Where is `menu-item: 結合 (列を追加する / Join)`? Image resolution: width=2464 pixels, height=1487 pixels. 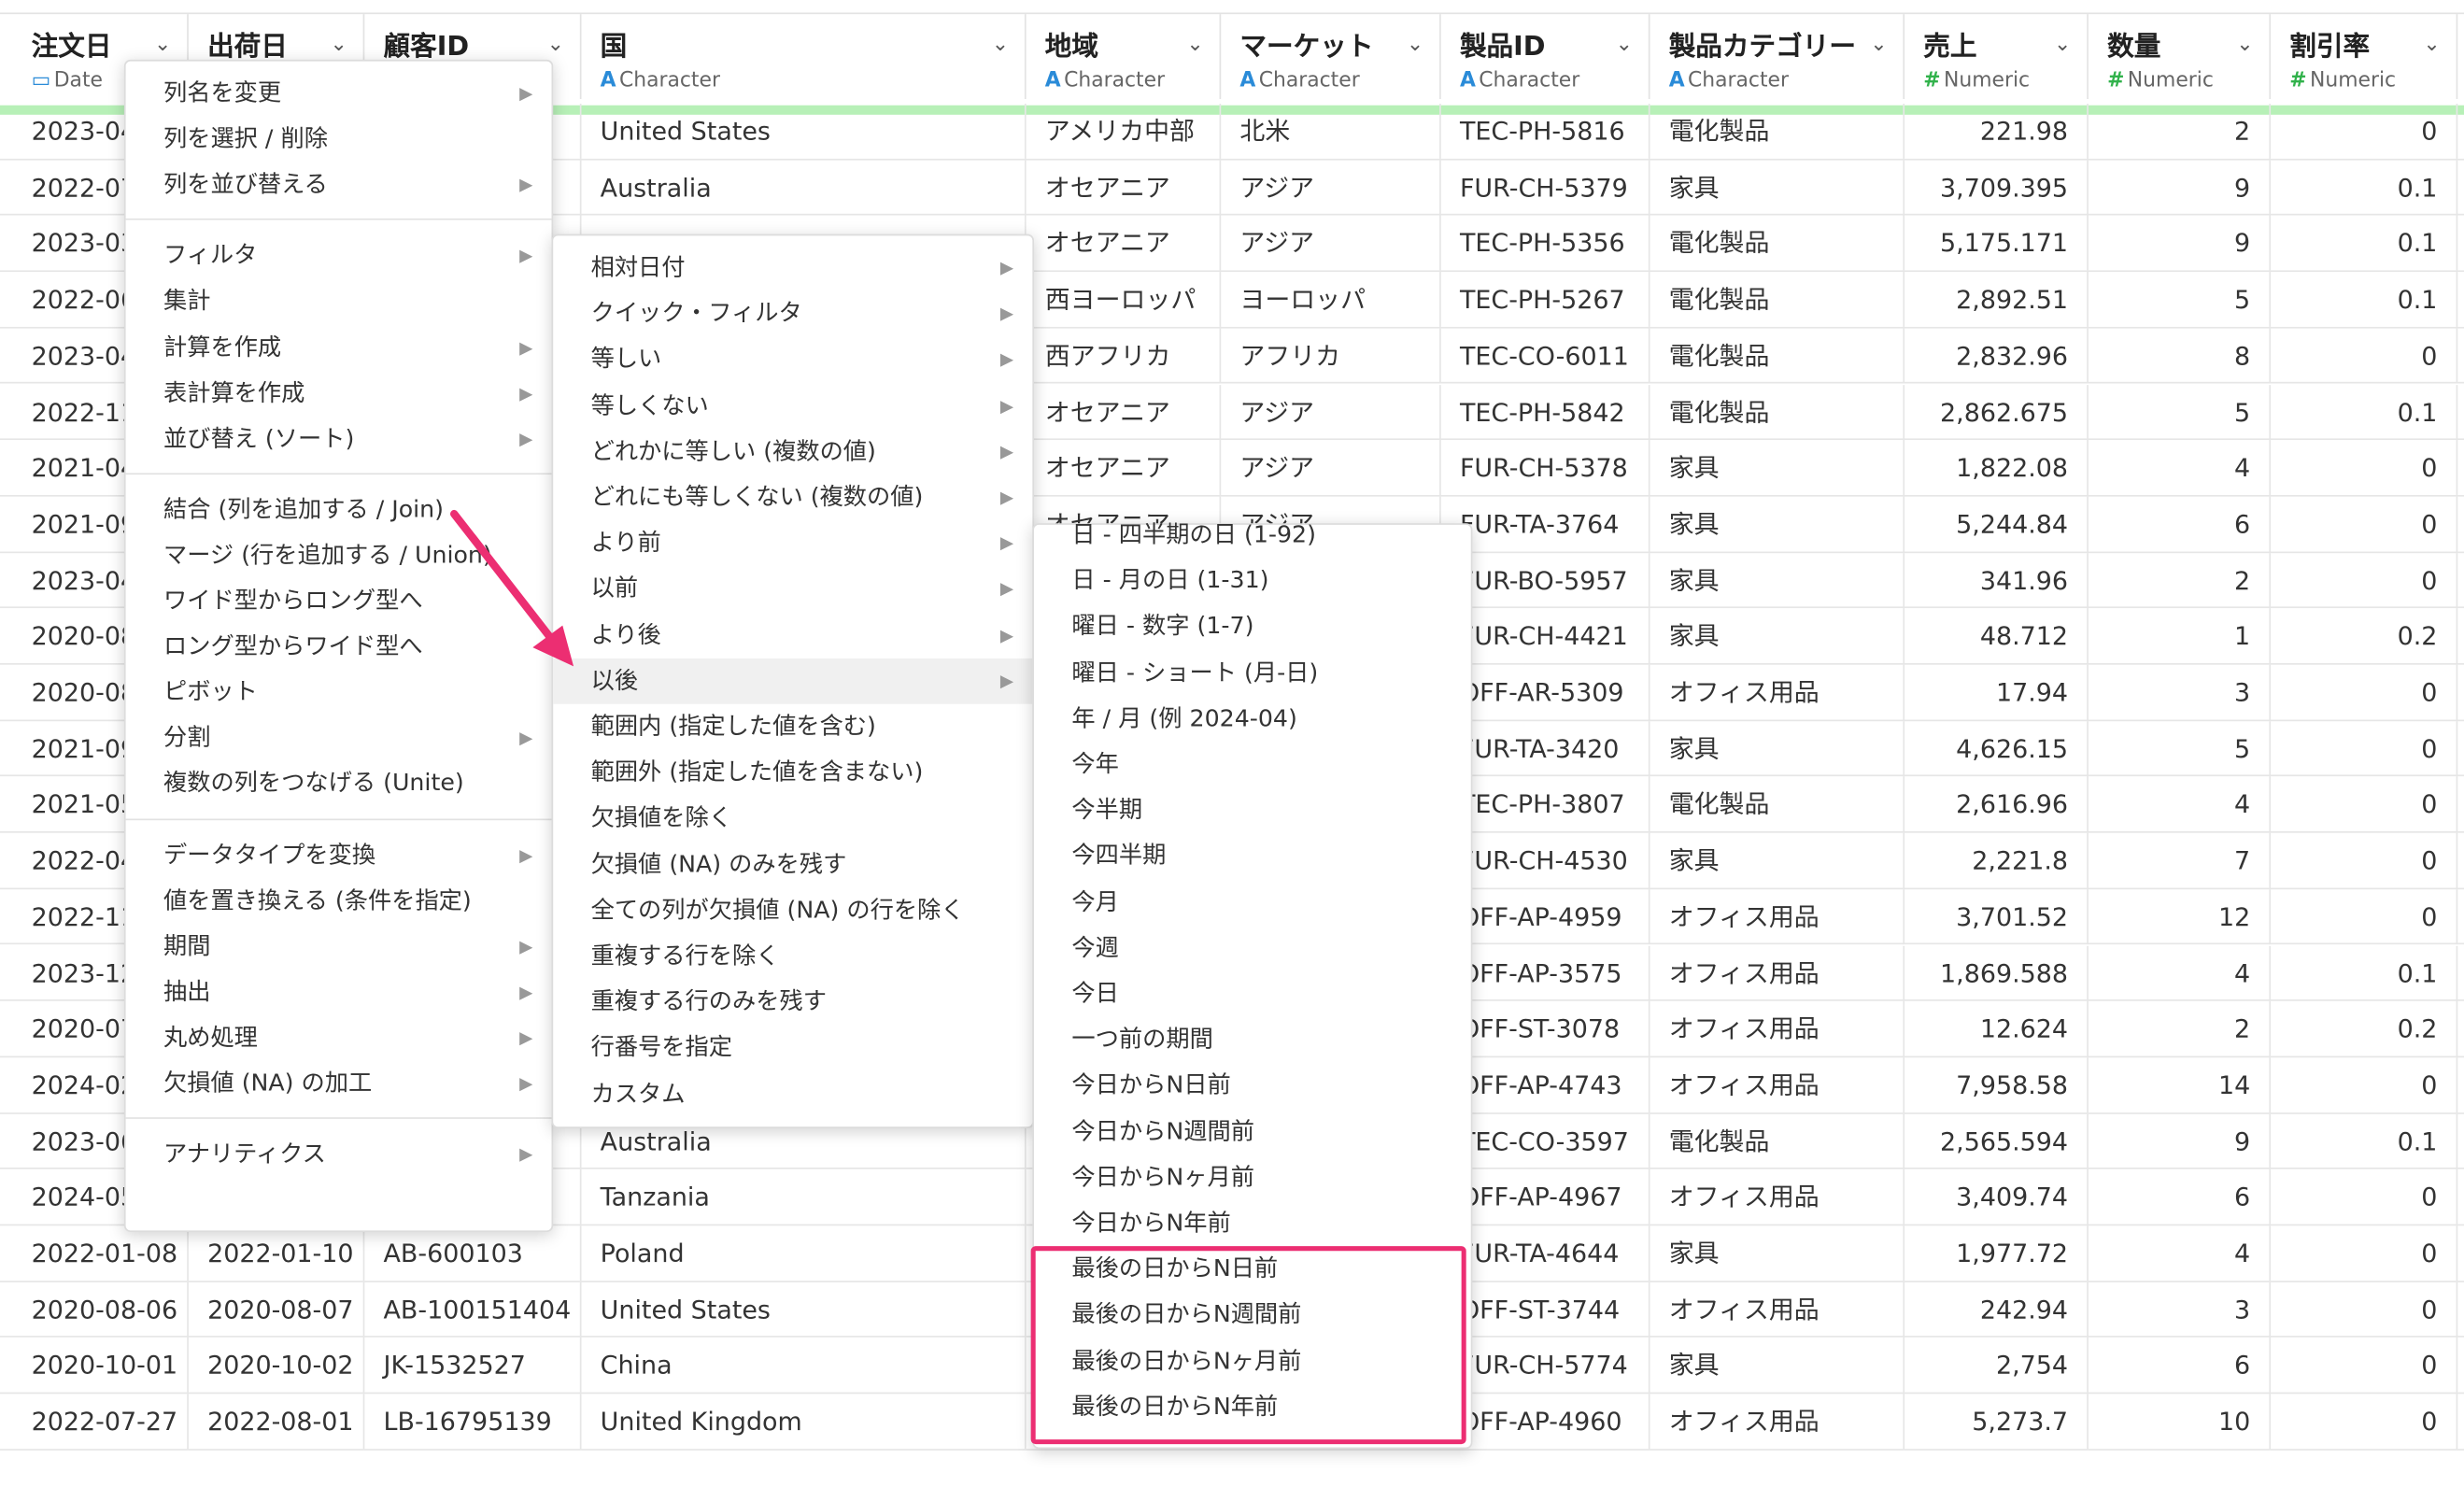
menu-item: 結合 (列を追加する / Join) is located at coordinates (339, 509).